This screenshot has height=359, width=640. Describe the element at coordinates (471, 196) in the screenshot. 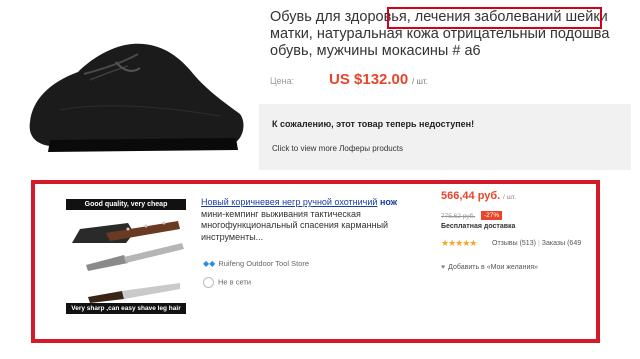

I see `listing-price: 566,44 руб.` at that location.